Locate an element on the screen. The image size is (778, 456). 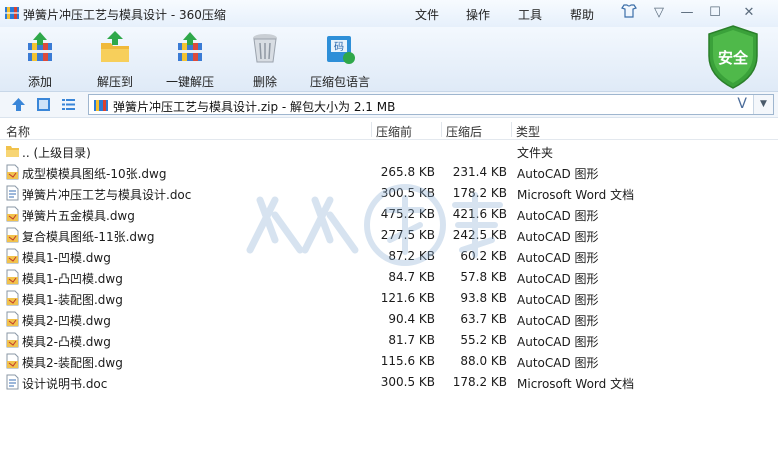
file-unpacked-size: 57.8 KB is located at coordinates (483, 277).